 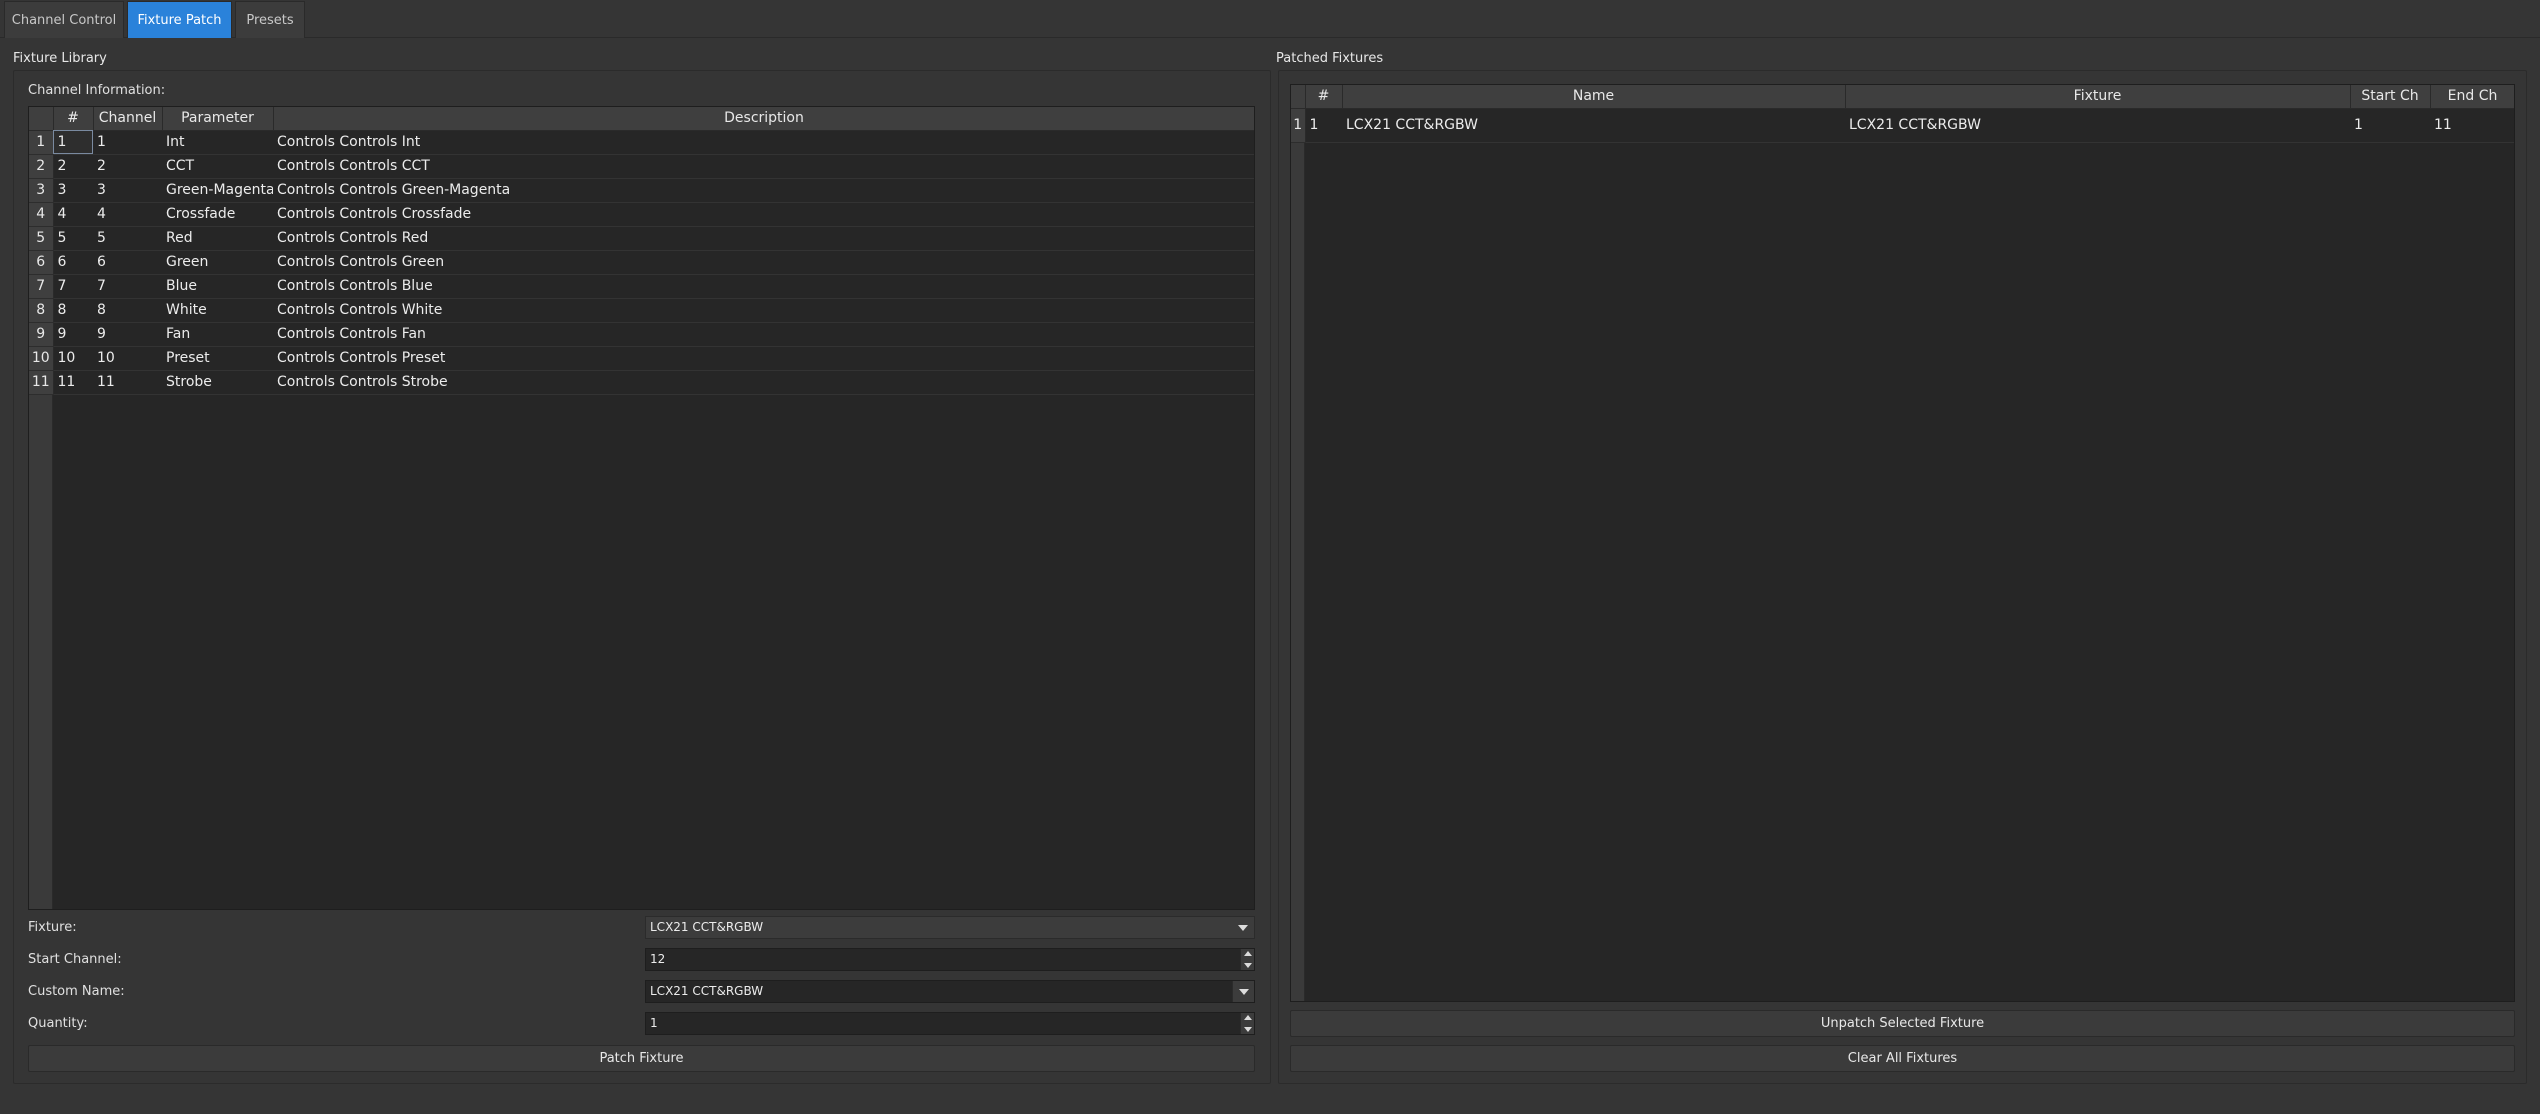 I want to click on custom-name-value: LCX21 CCT&RGBW, so click(x=707, y=991).